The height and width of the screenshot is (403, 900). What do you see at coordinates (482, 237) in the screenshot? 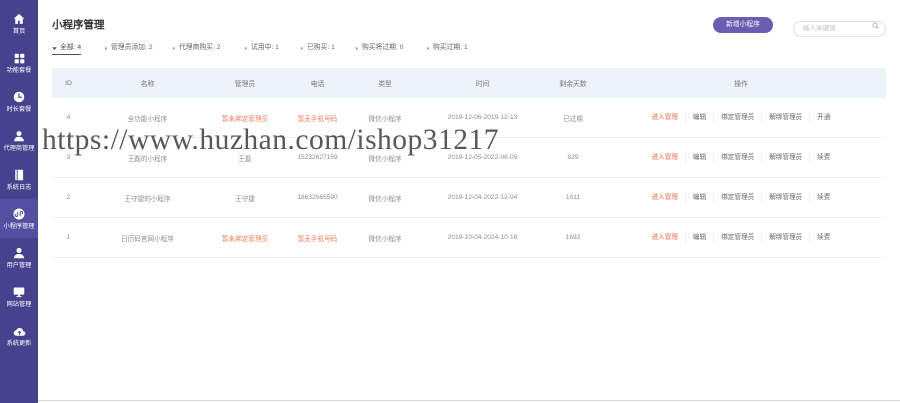
I see `cell-time: 2019-10-04-2024-10-16` at bounding box center [482, 237].